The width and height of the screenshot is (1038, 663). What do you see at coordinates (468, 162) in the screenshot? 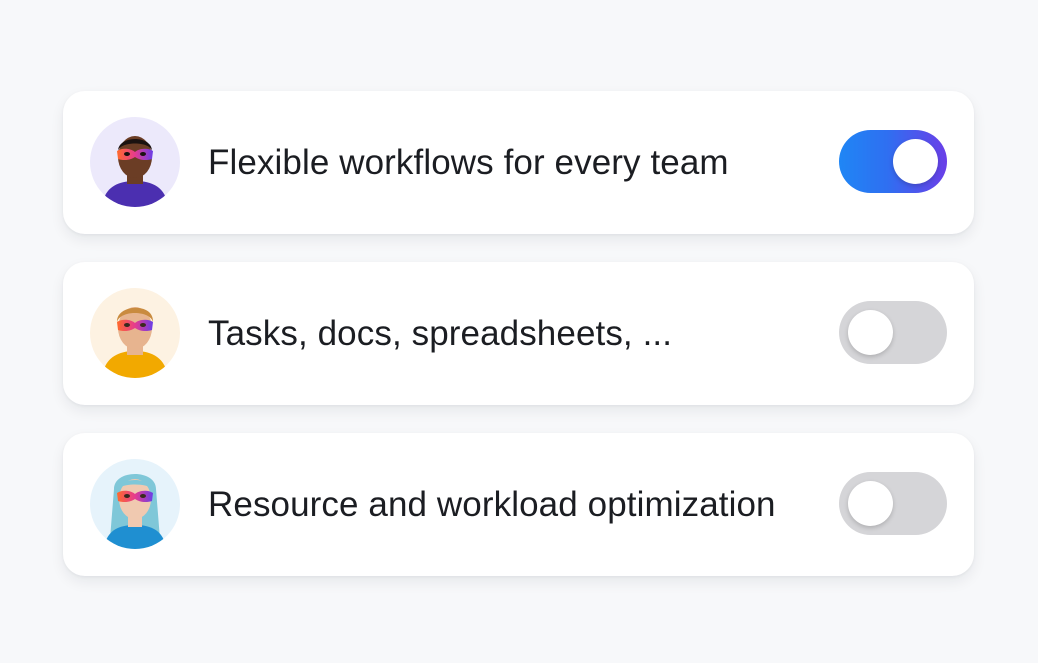
I see `feature-label: Flexible workflows for every team` at bounding box center [468, 162].